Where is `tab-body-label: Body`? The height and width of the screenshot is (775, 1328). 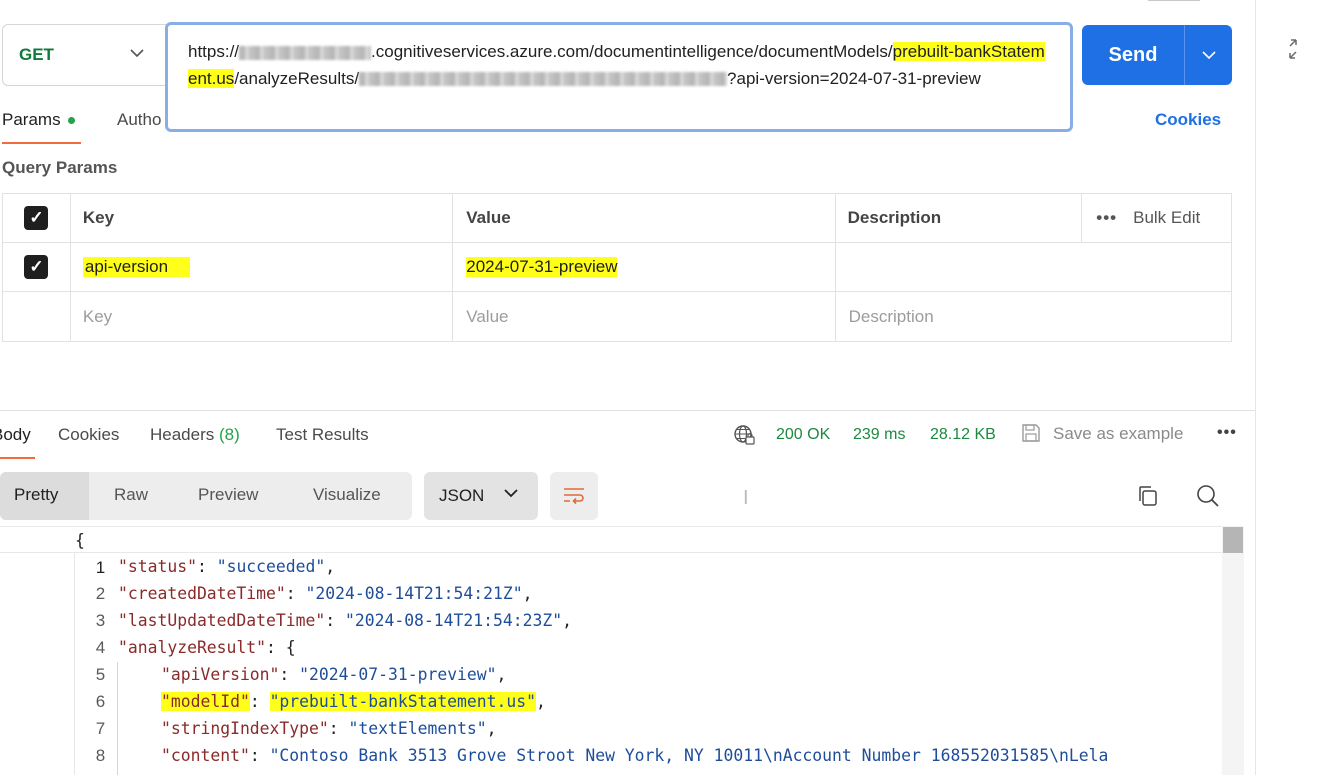 tab-body-label: Body is located at coordinates (15, 434).